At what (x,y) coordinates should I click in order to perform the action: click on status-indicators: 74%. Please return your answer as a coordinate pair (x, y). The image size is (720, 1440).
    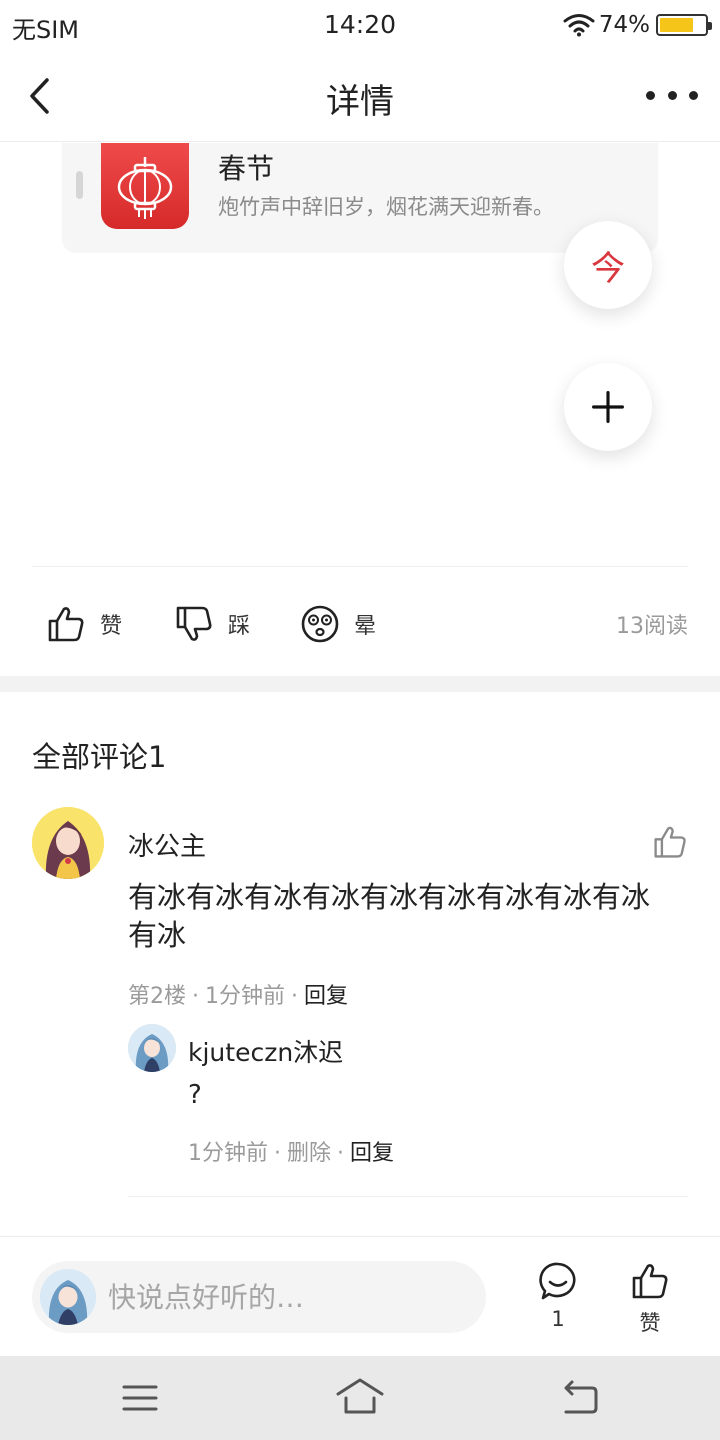
    Looking at the image, I should click on (637, 25).